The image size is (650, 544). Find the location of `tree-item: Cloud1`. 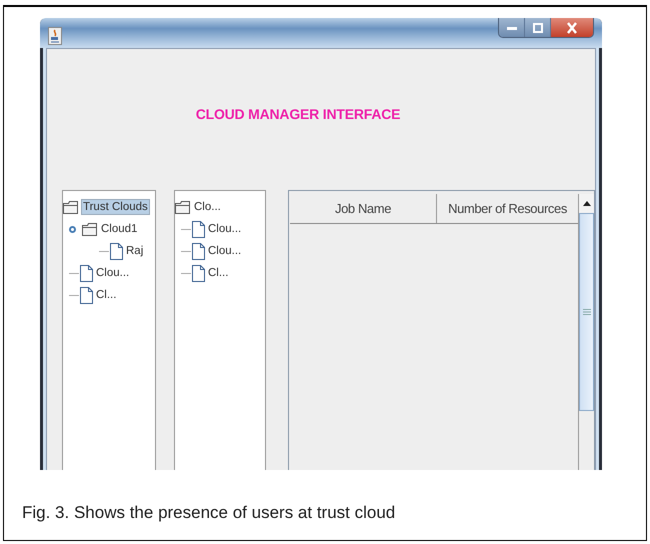

tree-item: Cloud1 is located at coordinates (119, 229).